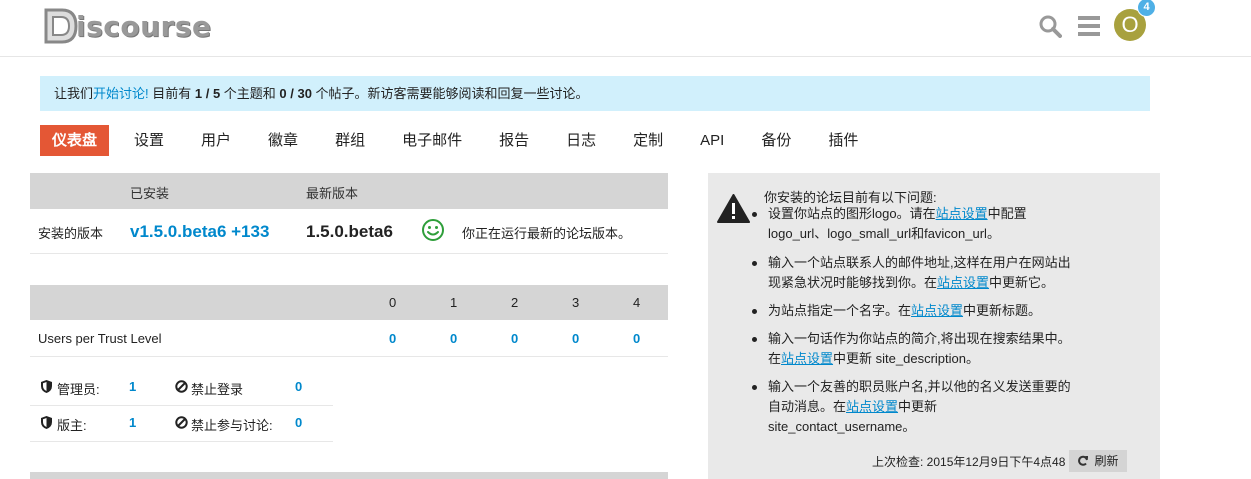  Describe the element at coordinates (919, 338) in the screenshot. I see `problem-text: 输入一句话作为你站点的简介,将出现在搜索结果中。` at that location.